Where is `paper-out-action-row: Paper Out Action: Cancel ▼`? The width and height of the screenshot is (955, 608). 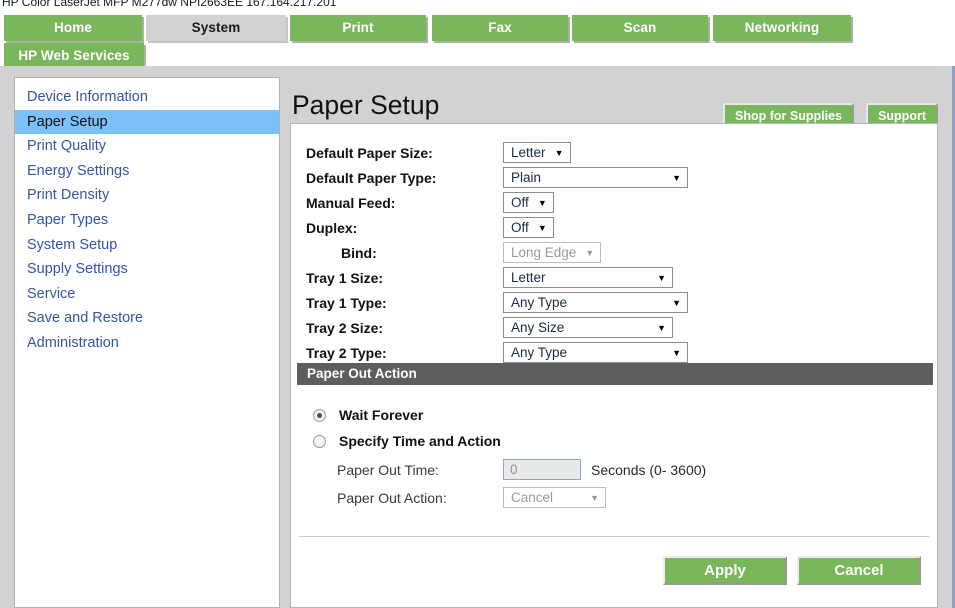 paper-out-action-row: Paper Out Action: Cancel ▼ is located at coordinates (614, 497).